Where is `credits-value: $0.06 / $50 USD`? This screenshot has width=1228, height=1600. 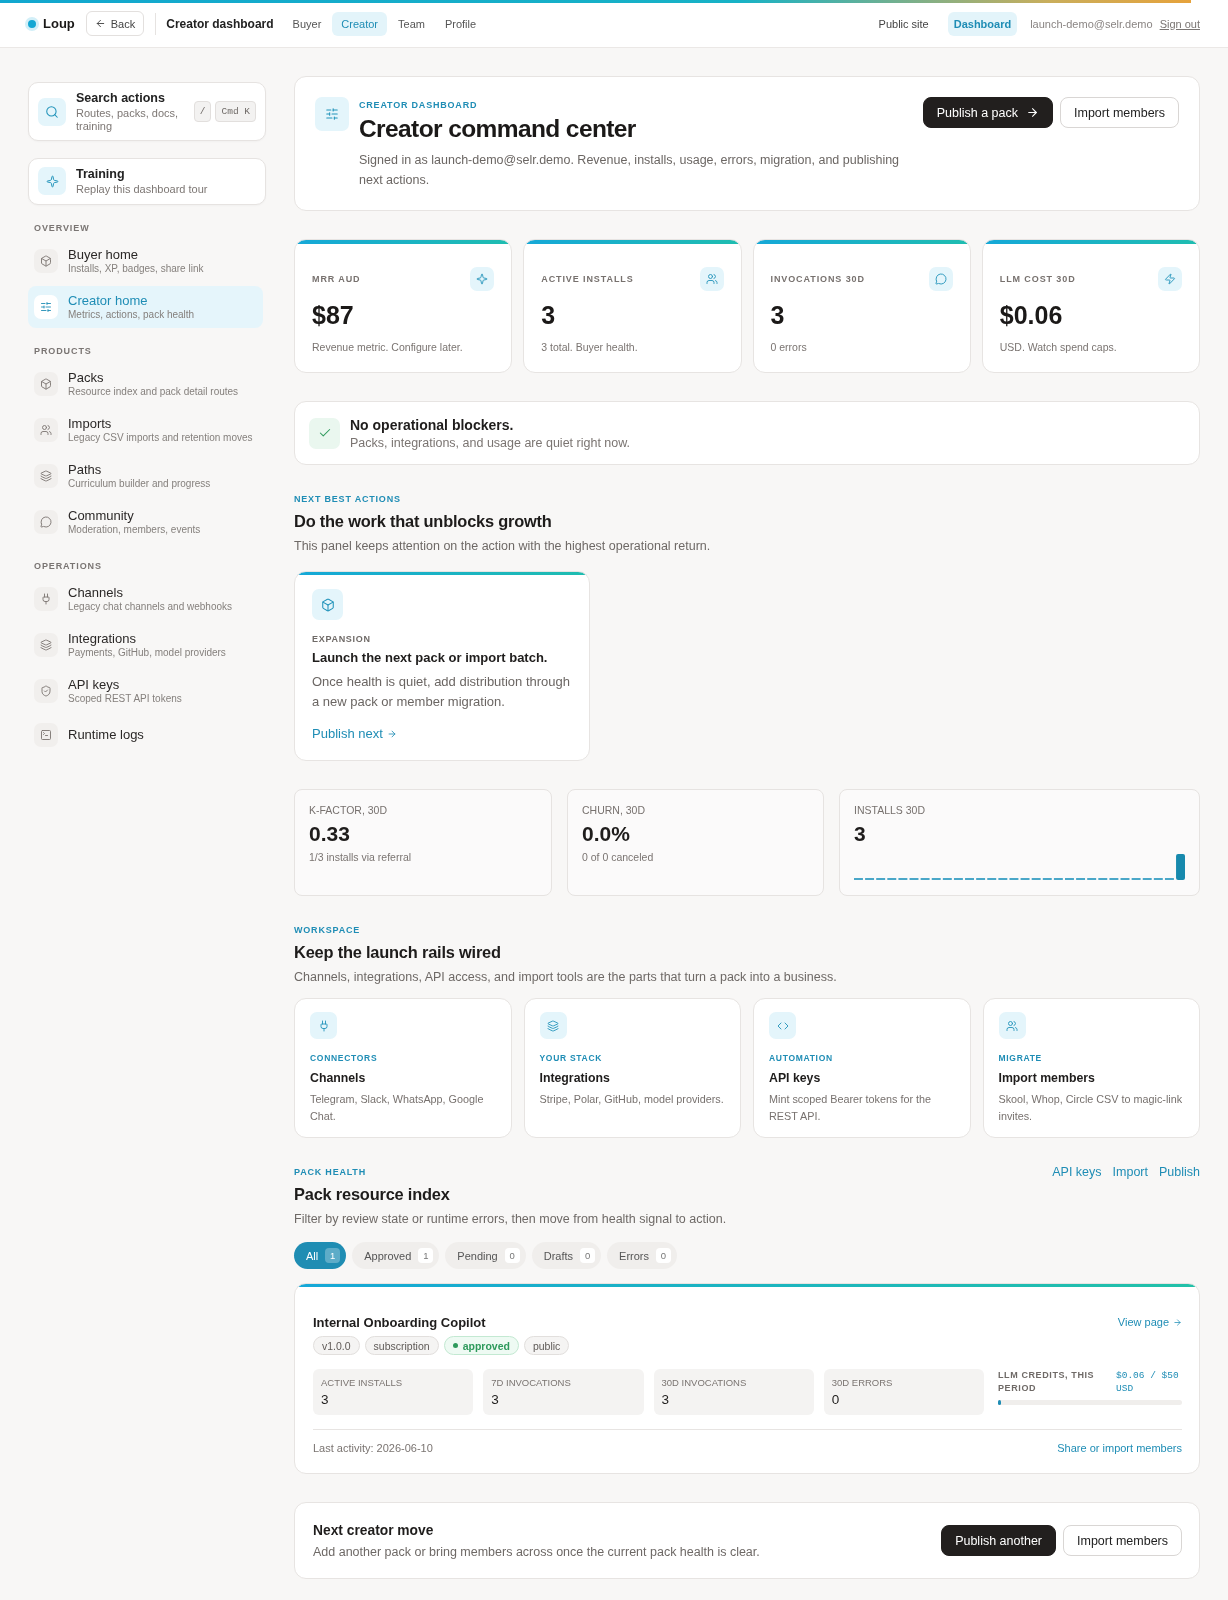 credits-value: $0.06 / $50 USD is located at coordinates (1148, 1382).